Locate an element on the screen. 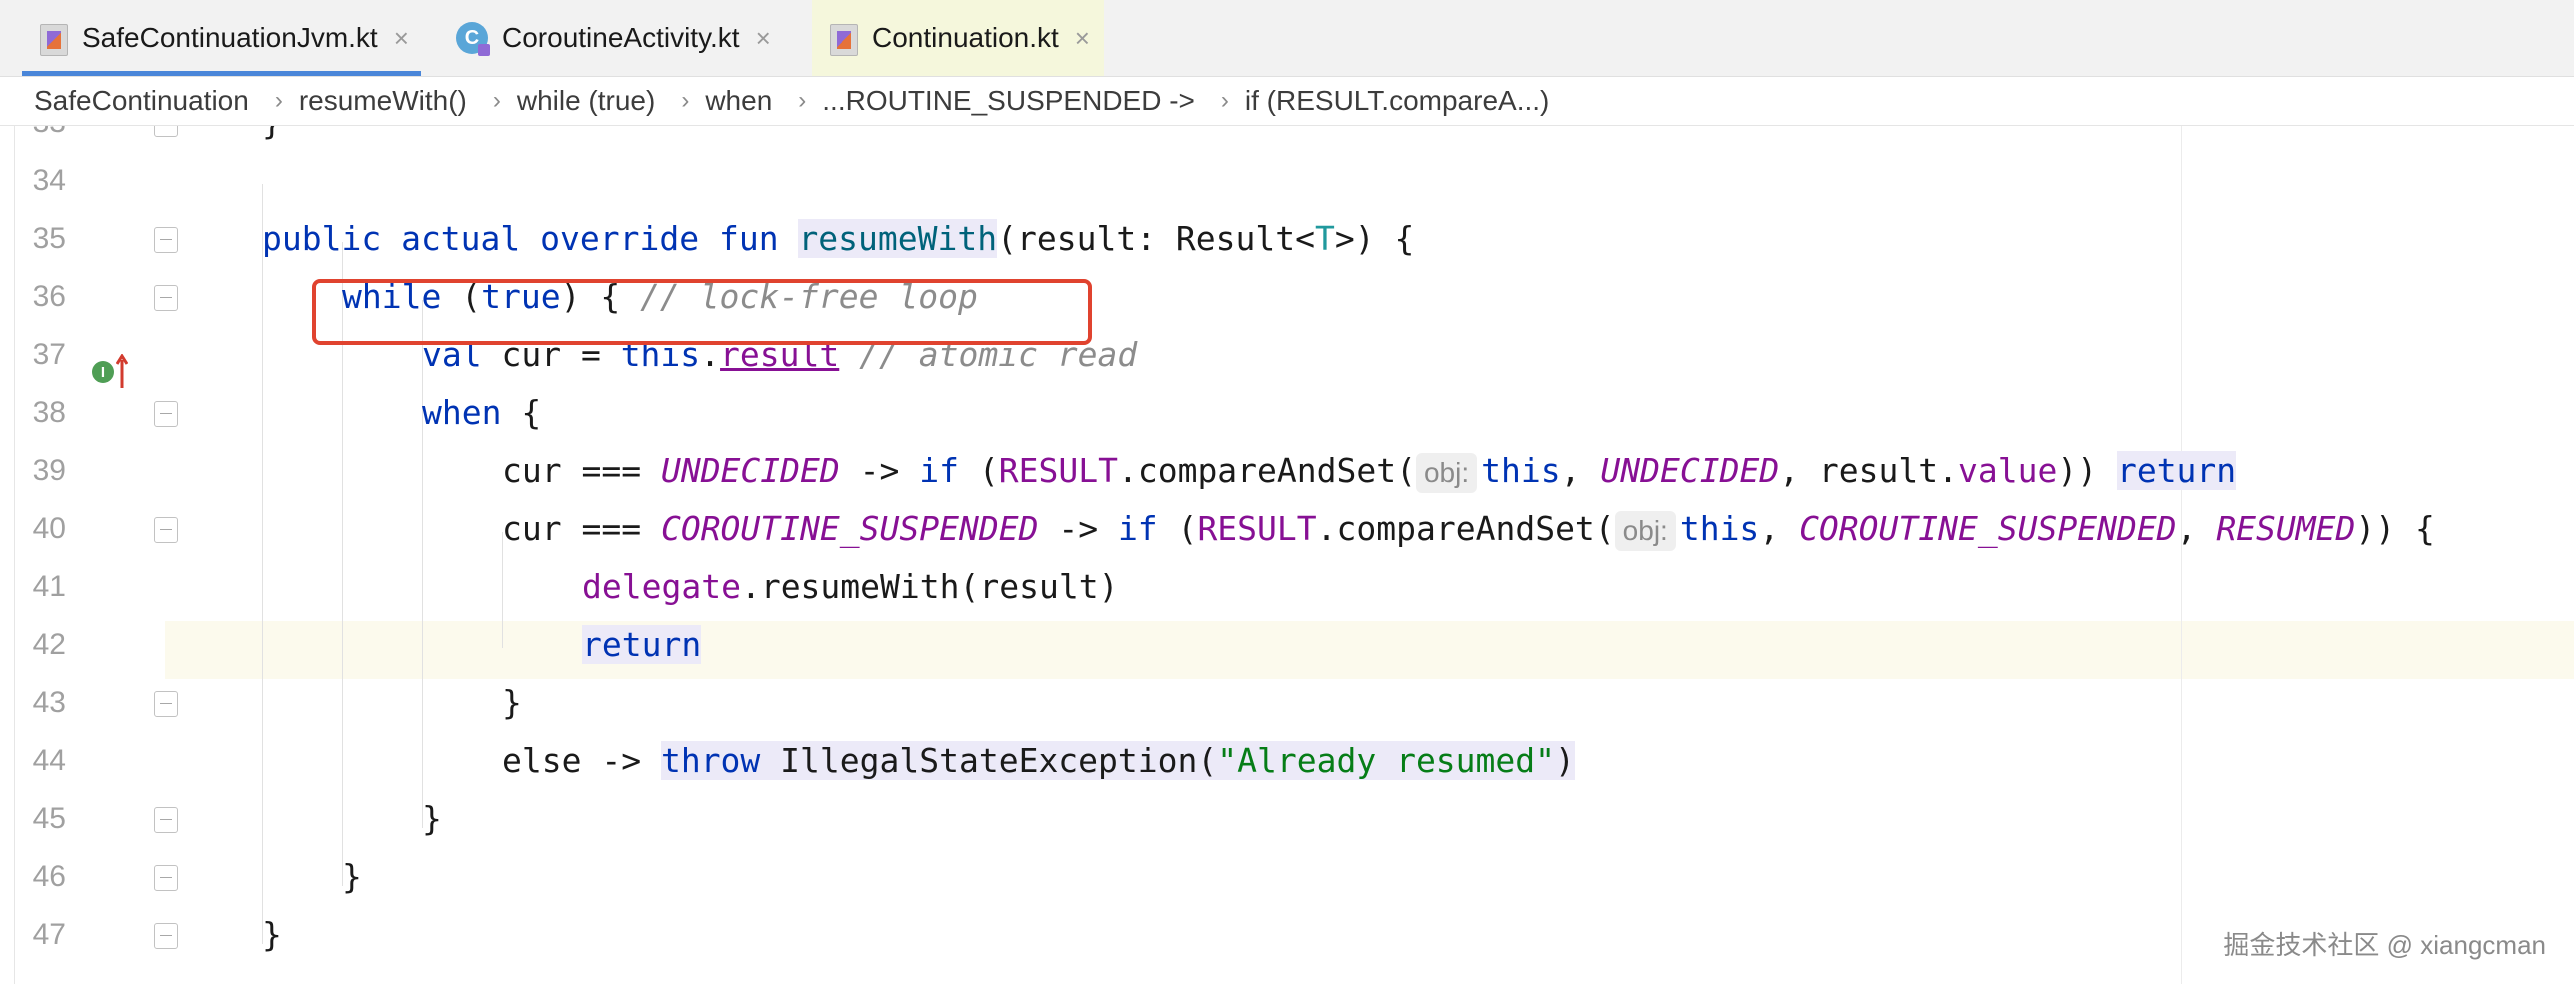 This screenshot has height=984, width=2574. code-text: return is located at coordinates (642, 644).